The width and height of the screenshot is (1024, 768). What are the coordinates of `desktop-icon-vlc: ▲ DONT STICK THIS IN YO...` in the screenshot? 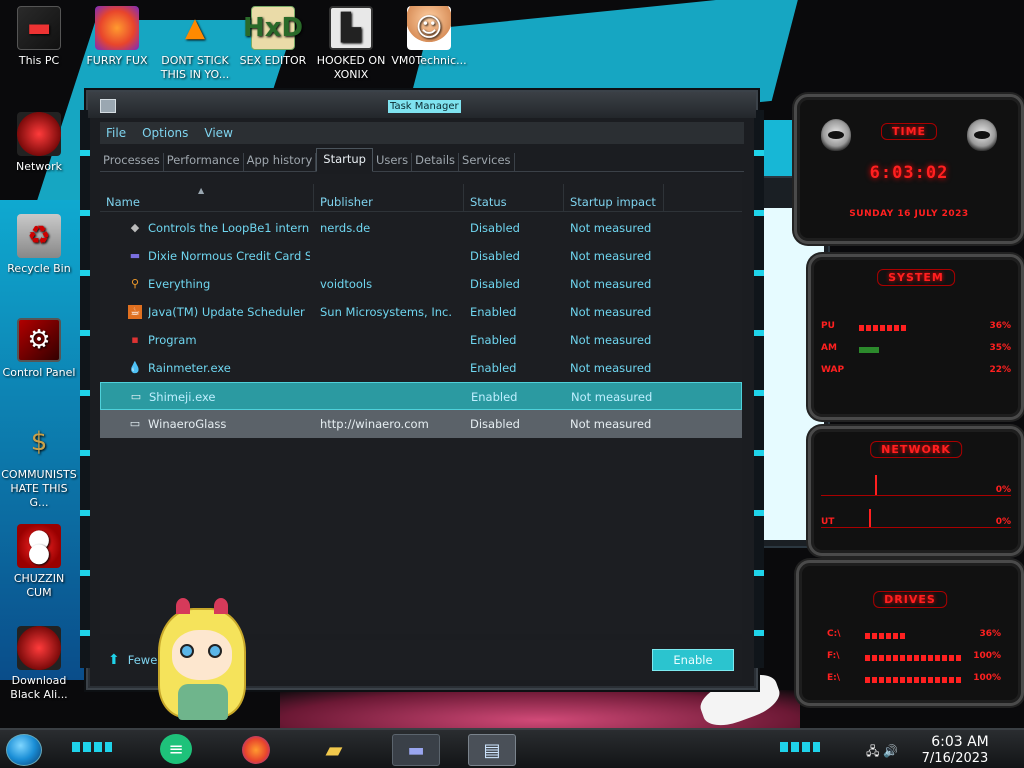 It's located at (195, 44).